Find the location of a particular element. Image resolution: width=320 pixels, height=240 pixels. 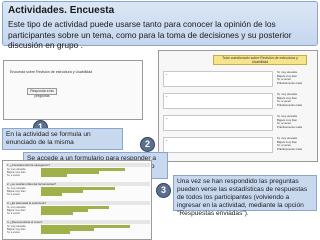

question-2: * is located at coordinates (218, 101).